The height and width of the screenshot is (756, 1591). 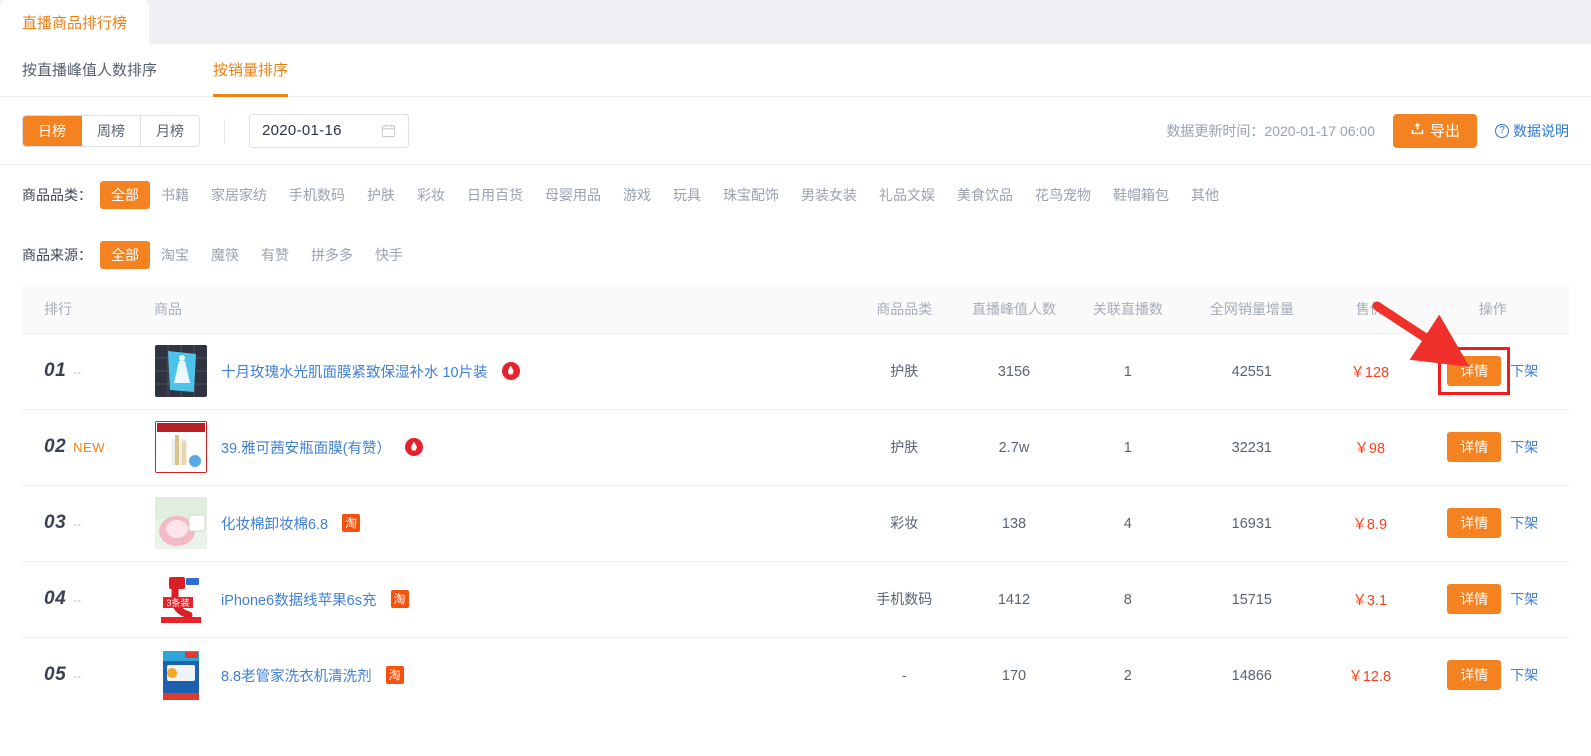 I want to click on facet-category-books: 书籍, so click(x=175, y=195).